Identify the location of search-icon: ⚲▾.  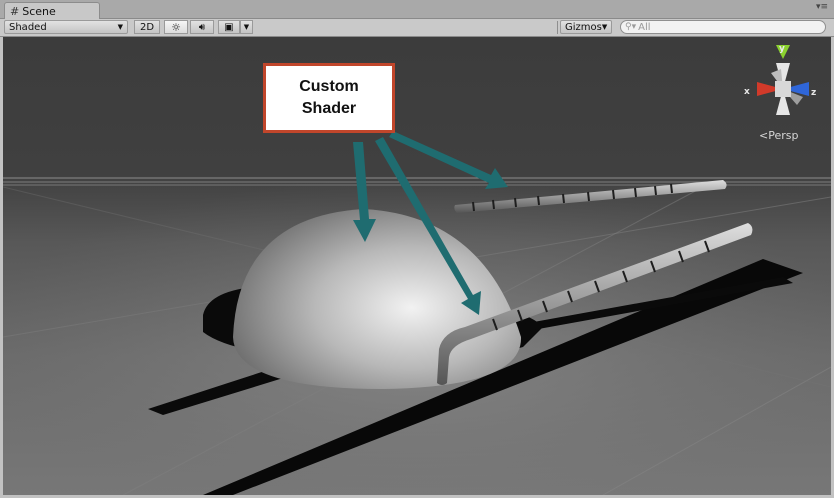
(631, 27).